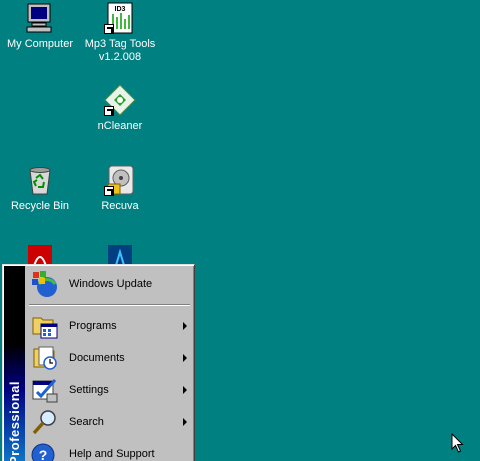  What do you see at coordinates (14, 420) in the screenshot?
I see `banner-text: Professional` at bounding box center [14, 420].